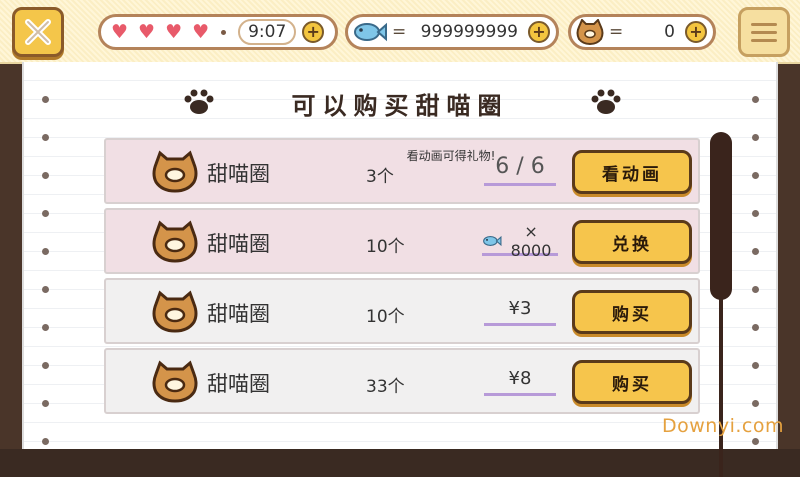 This screenshot has height=477, width=800. What do you see at coordinates (218, 32) in the screenshot?
I see `lives-pill: ♥ ♥ ♥ ♥ 9:07 +` at bounding box center [218, 32].